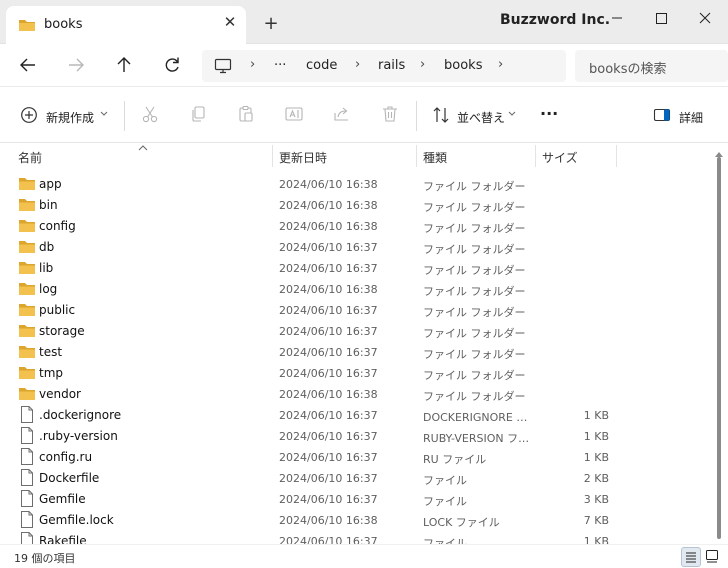 Image resolution: width=728 pixels, height=568 pixels. What do you see at coordinates (354, 268) in the screenshot?
I see `file-row: lib 2024/06/10 16:37 ファイル フォルダー` at bounding box center [354, 268].